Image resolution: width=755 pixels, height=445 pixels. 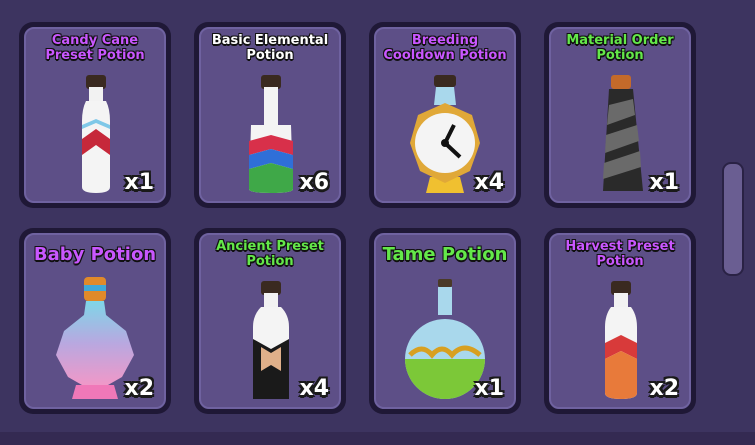 I want to click on item-name: Material Order Potion, so click(x=620, y=48).